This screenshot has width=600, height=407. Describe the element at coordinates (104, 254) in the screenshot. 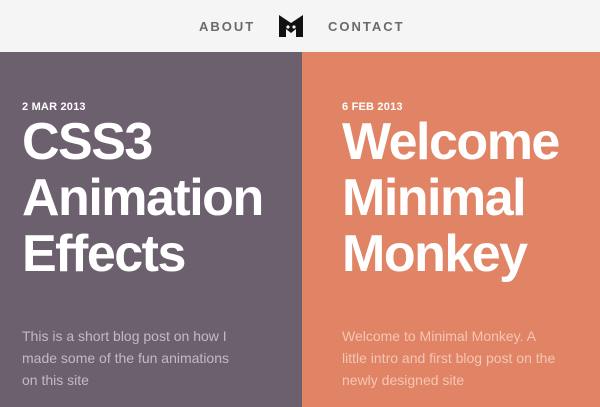

I see `post-title-line: Effects` at that location.